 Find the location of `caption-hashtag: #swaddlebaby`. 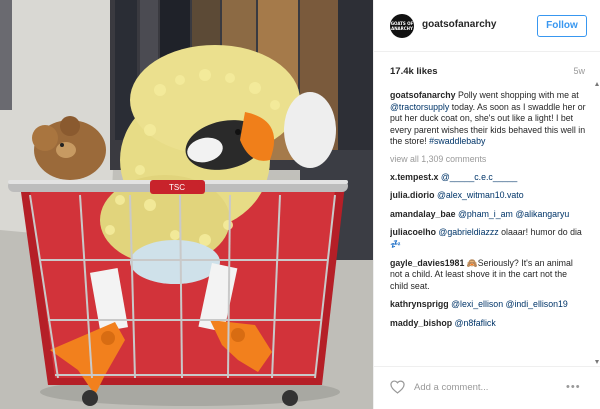

caption-hashtag: #swaddlebaby is located at coordinates (457, 141).